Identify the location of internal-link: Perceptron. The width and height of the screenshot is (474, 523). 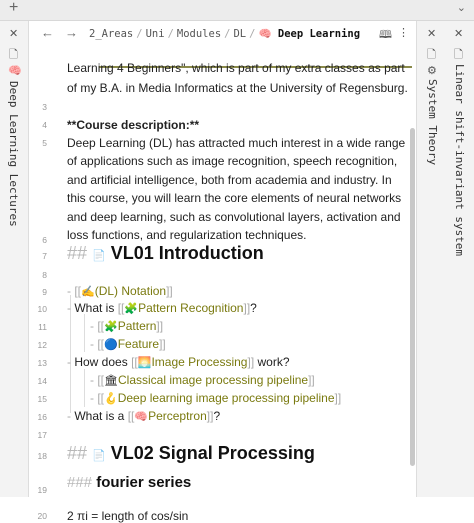
(177, 416).